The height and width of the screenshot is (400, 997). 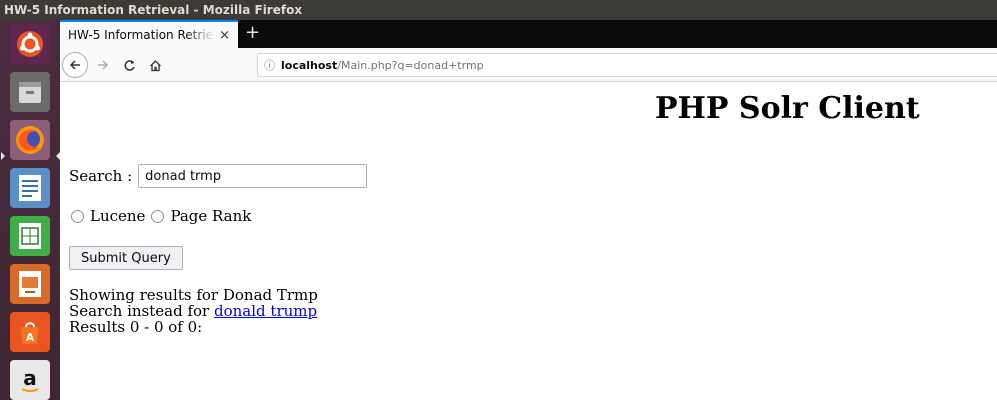 I want to click on amazon-icon: a, so click(x=30, y=380).